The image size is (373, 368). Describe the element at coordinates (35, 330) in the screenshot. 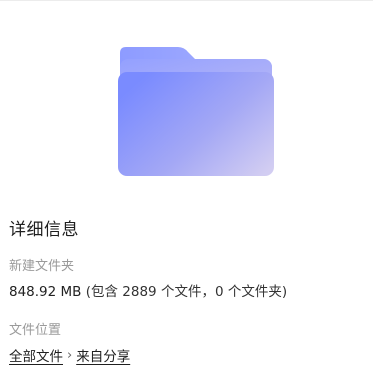

I see `location-label: 文件位置` at that location.